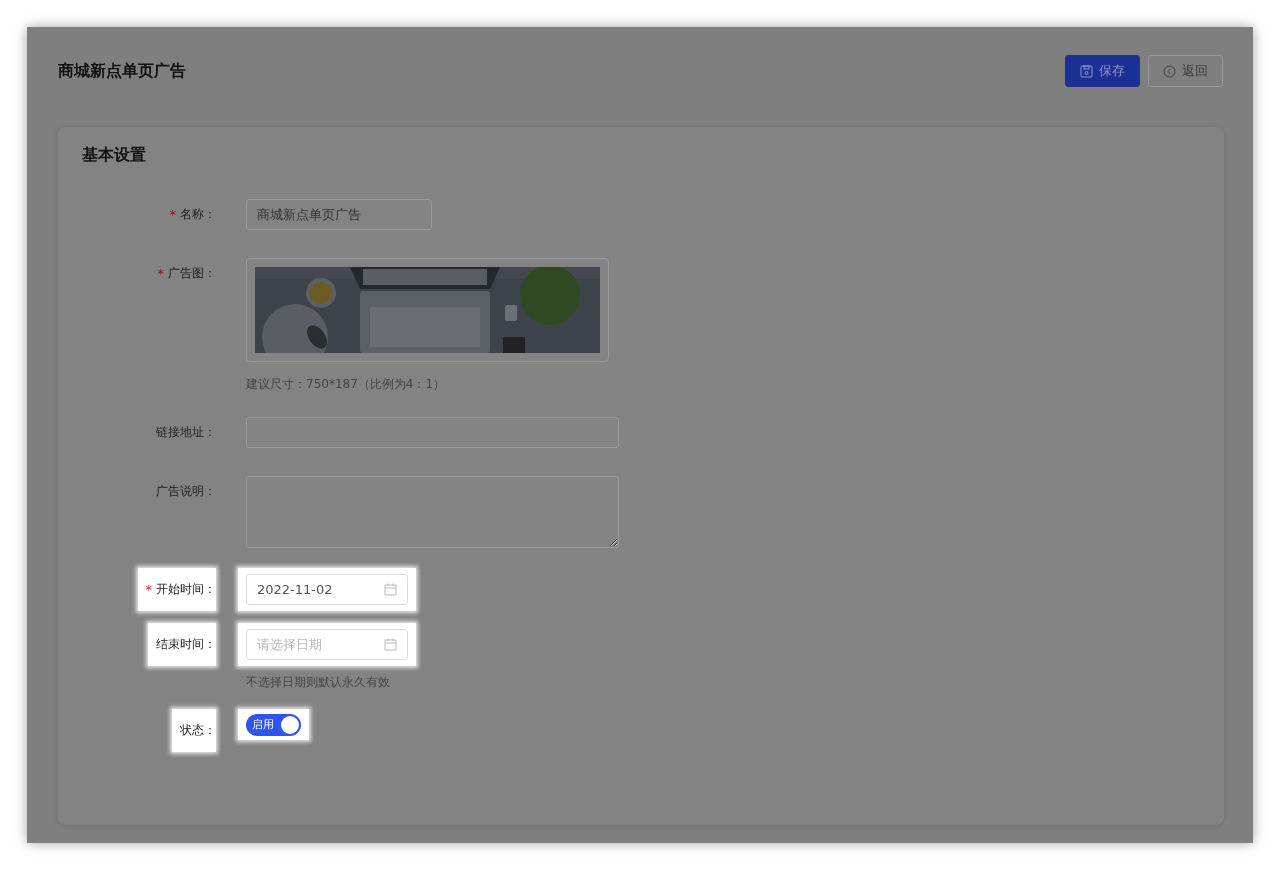  What do you see at coordinates (198, 730) in the screenshot?
I see `field-label: 状态：` at bounding box center [198, 730].